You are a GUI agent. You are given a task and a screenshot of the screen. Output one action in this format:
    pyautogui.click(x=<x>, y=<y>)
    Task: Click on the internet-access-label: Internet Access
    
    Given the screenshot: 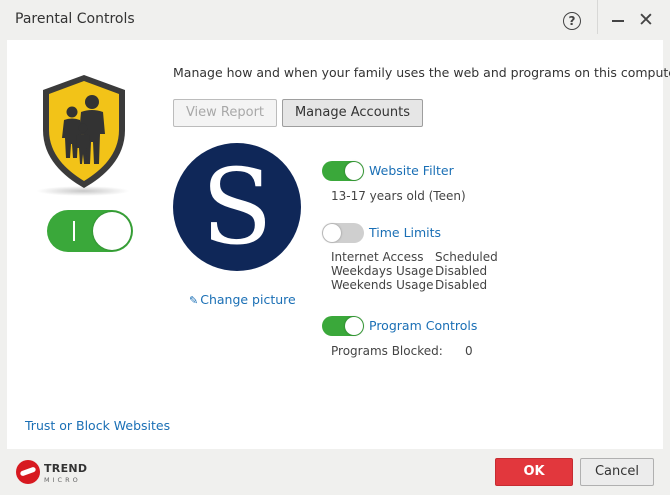 What is the action you would take?
    pyautogui.click(x=377, y=257)
    